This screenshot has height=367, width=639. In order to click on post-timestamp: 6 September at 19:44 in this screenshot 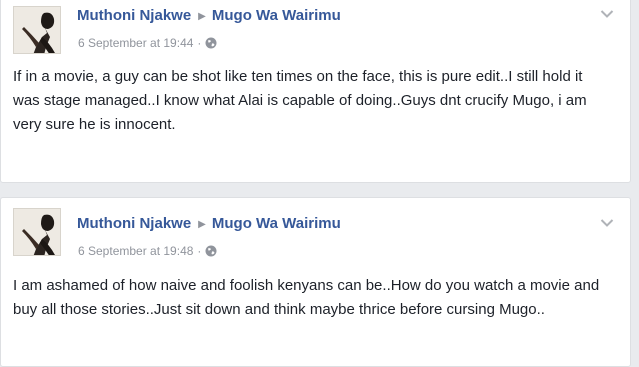, I will do `click(135, 43)`.